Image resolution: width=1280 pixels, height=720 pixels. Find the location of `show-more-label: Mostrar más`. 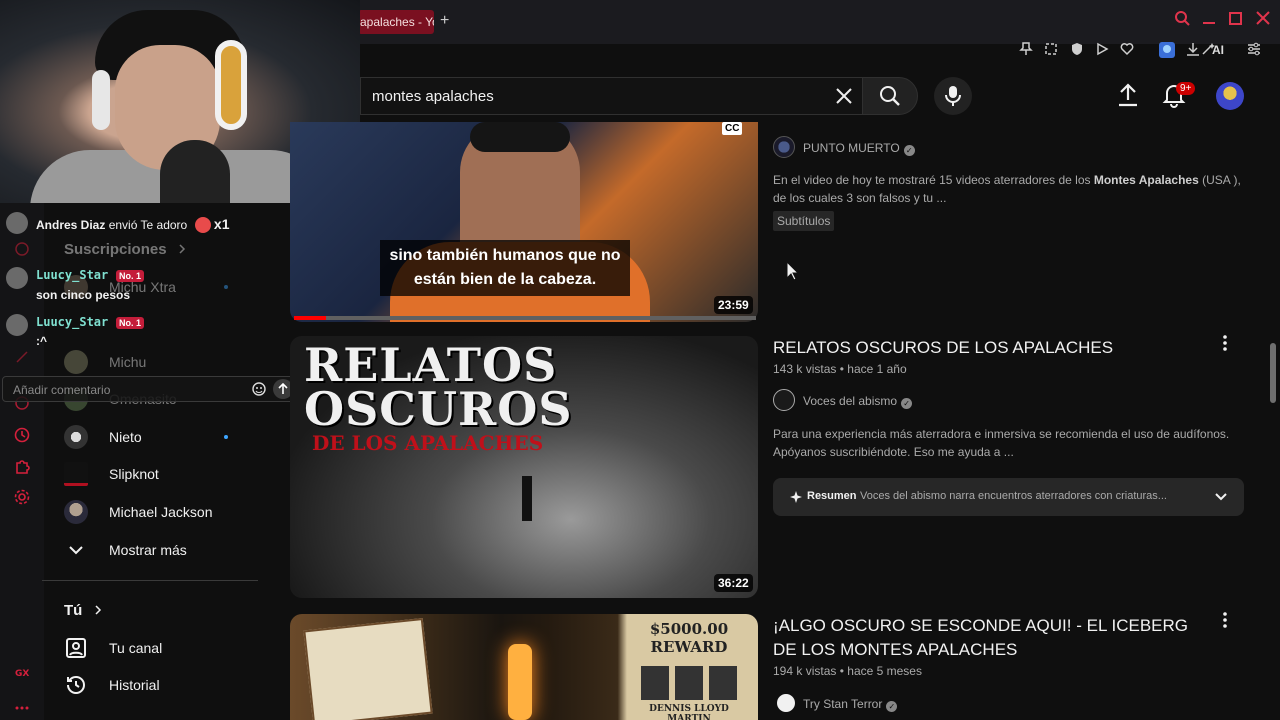

show-more-label: Mostrar más is located at coordinates (148, 550).